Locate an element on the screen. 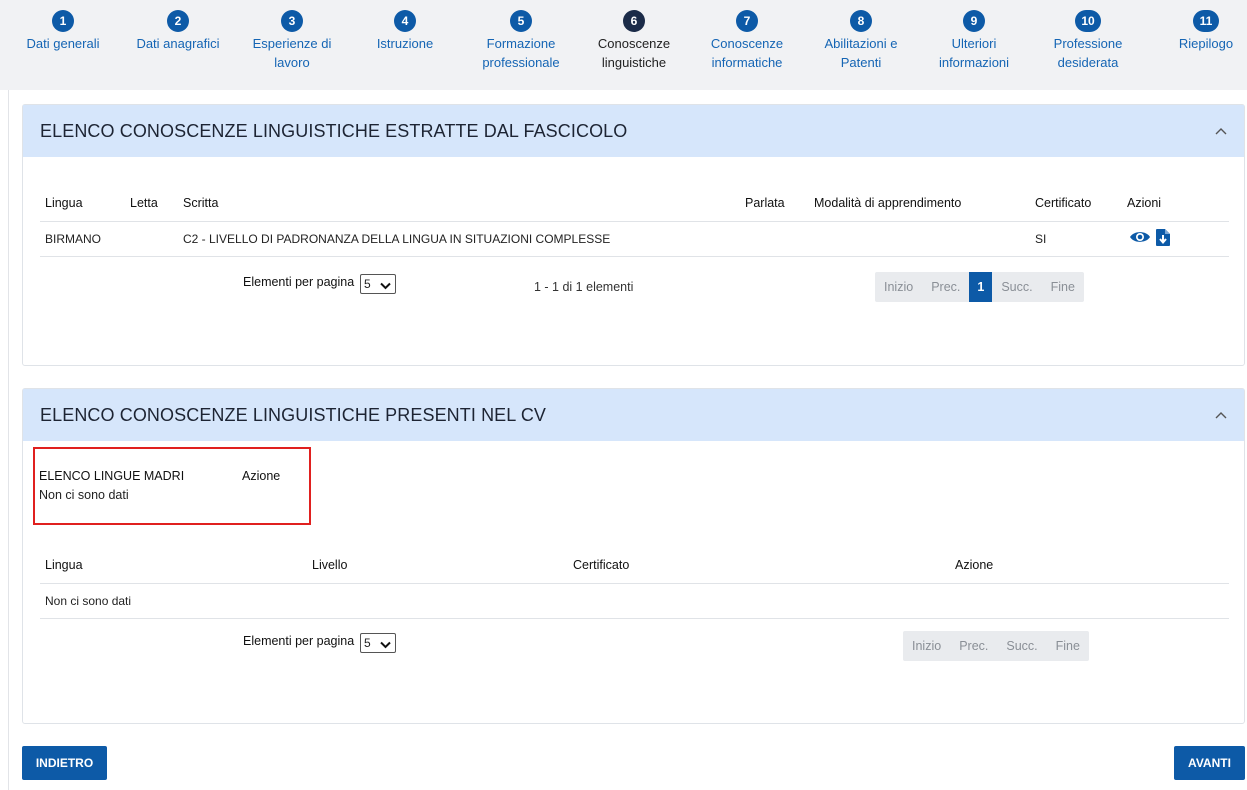 The height and width of the screenshot is (790, 1247). column-header-parlata: Parlata is located at coordinates (779, 203).